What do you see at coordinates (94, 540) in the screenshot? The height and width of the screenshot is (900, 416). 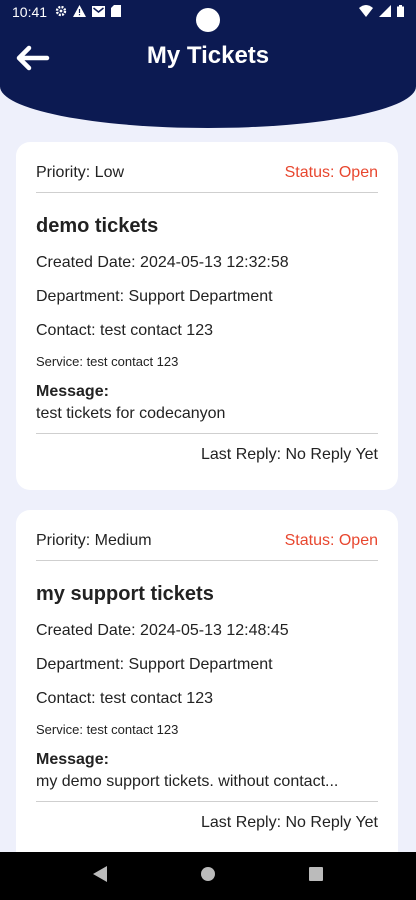 I see `priority-label: Priority: Medium` at bounding box center [94, 540].